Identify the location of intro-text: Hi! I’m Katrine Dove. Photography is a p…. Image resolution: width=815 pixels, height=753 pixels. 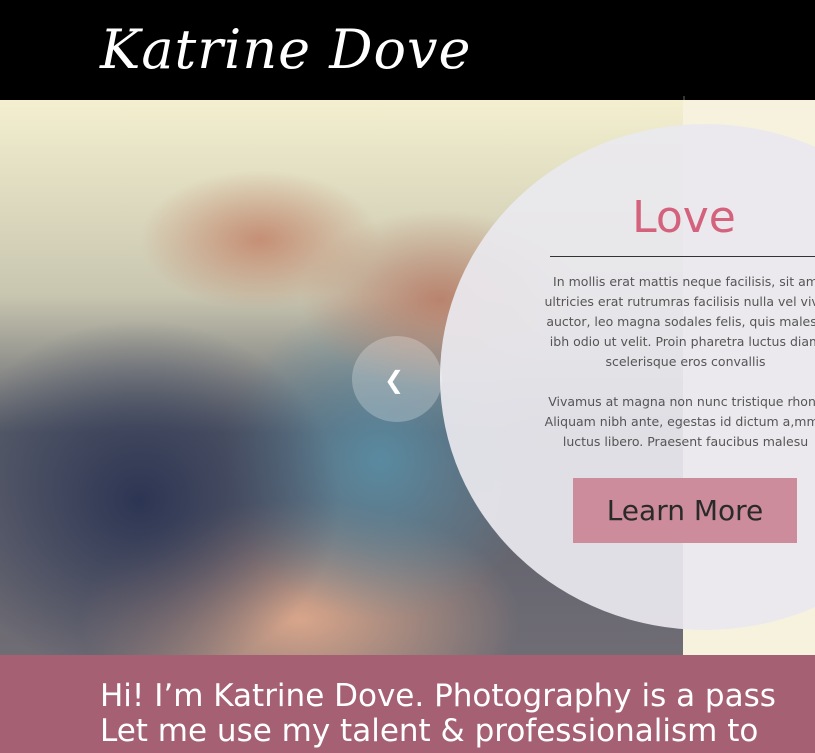
(457, 714).